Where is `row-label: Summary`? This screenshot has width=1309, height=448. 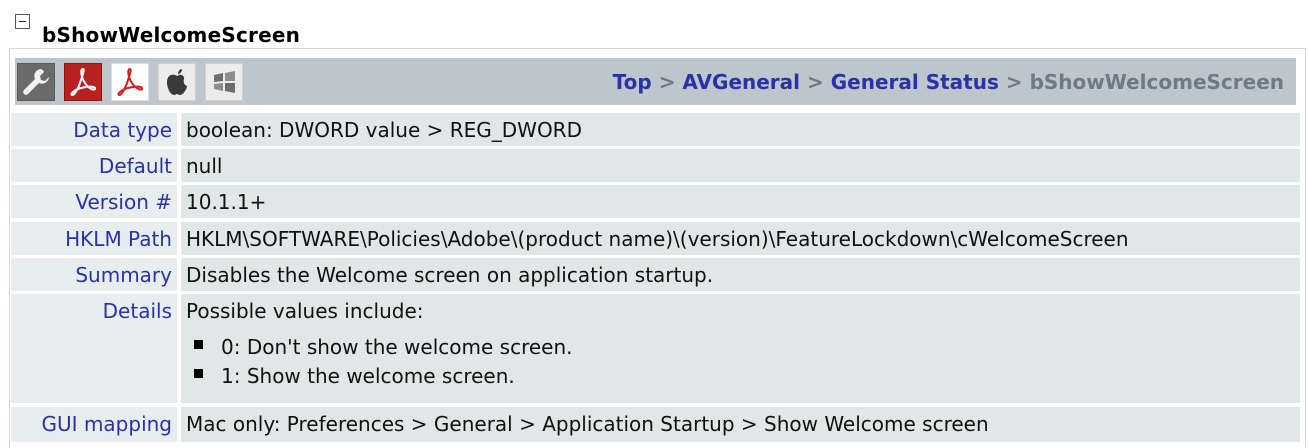
row-label: Summary is located at coordinates (94, 274).